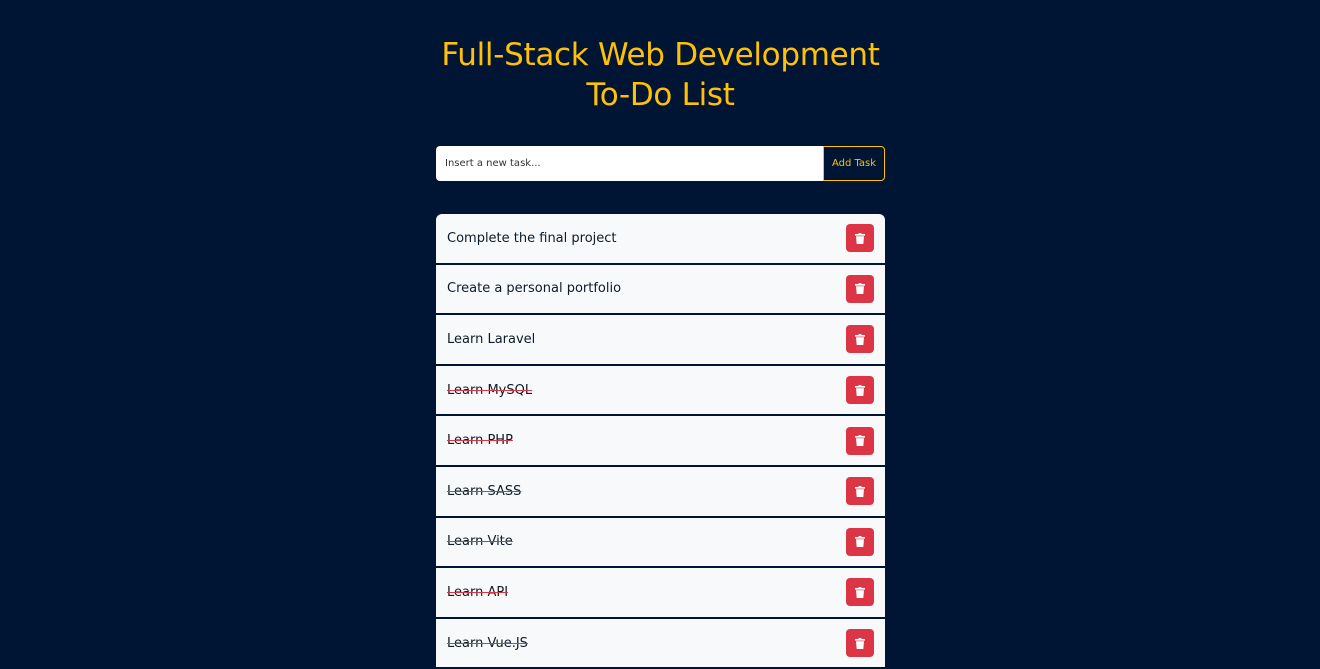 This screenshot has height=669, width=1320. I want to click on task-text: Learn API, so click(477, 592).